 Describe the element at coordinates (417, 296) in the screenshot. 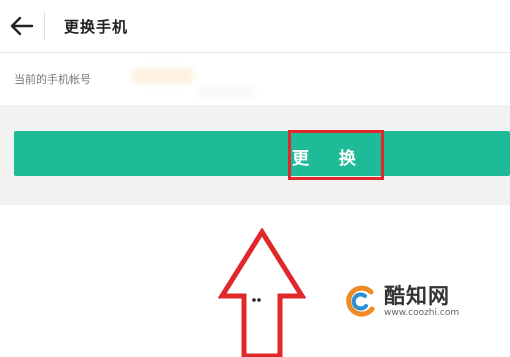

I see `watermark-name: 酷知网` at that location.